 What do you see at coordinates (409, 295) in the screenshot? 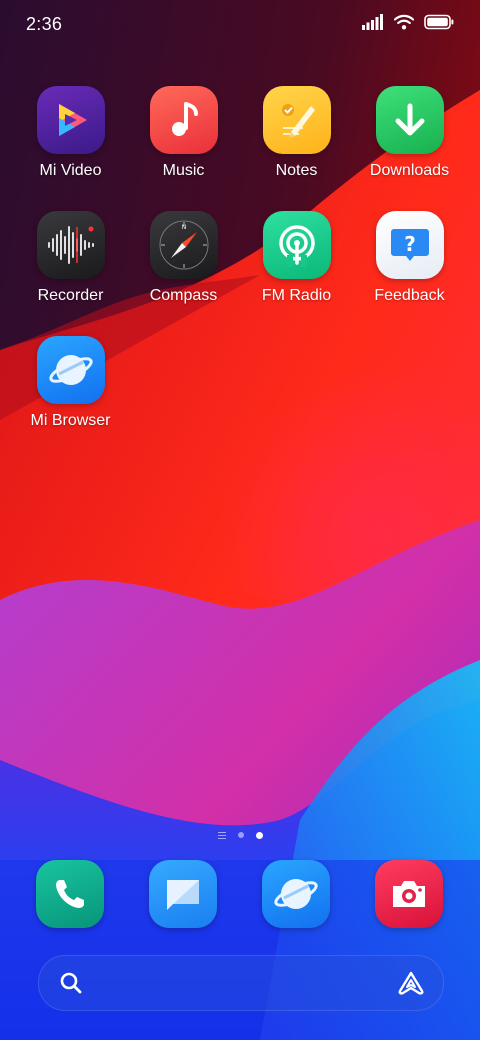
I see `app-label: Feedback` at bounding box center [409, 295].